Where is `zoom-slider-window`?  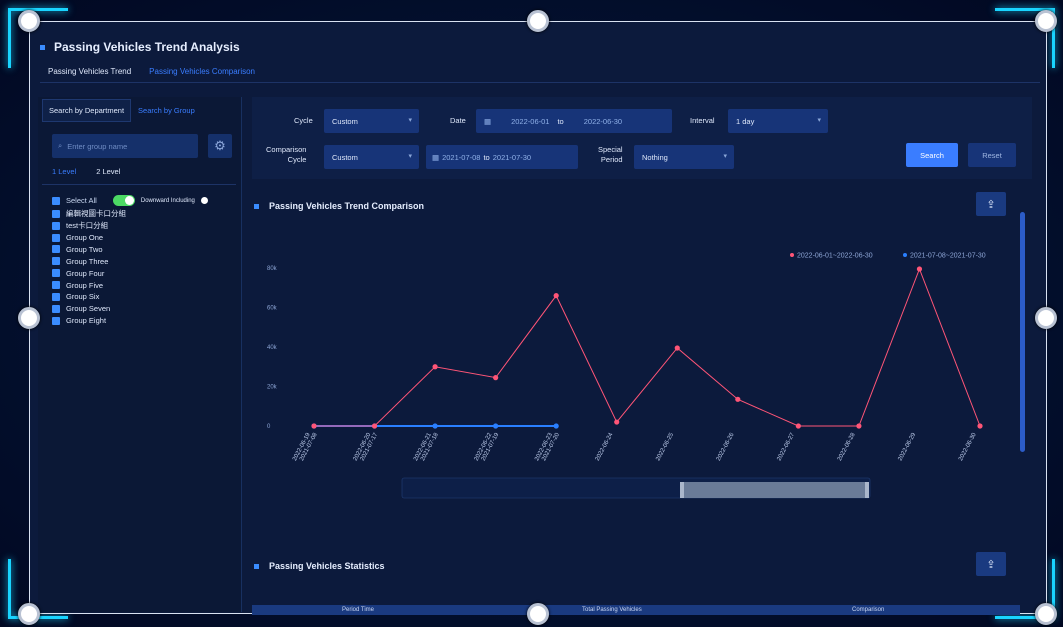 zoom-slider-window is located at coordinates (774, 490).